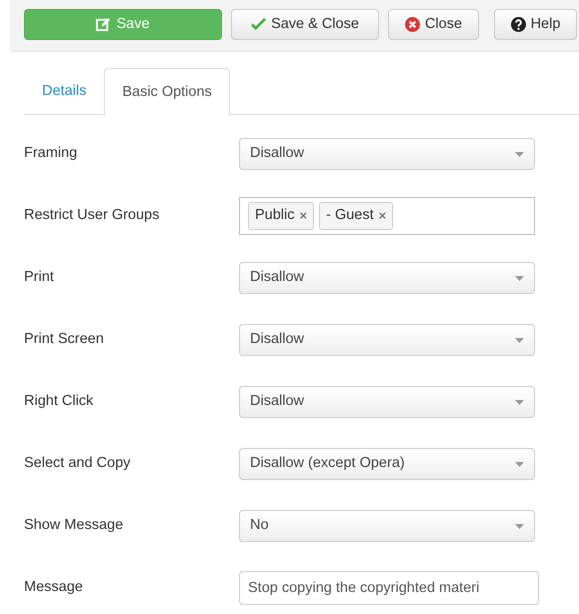 The width and height of the screenshot is (579, 614). What do you see at coordinates (389, 588) in the screenshot?
I see `text-input-field: Stop copying the copyrighted materi` at bounding box center [389, 588].